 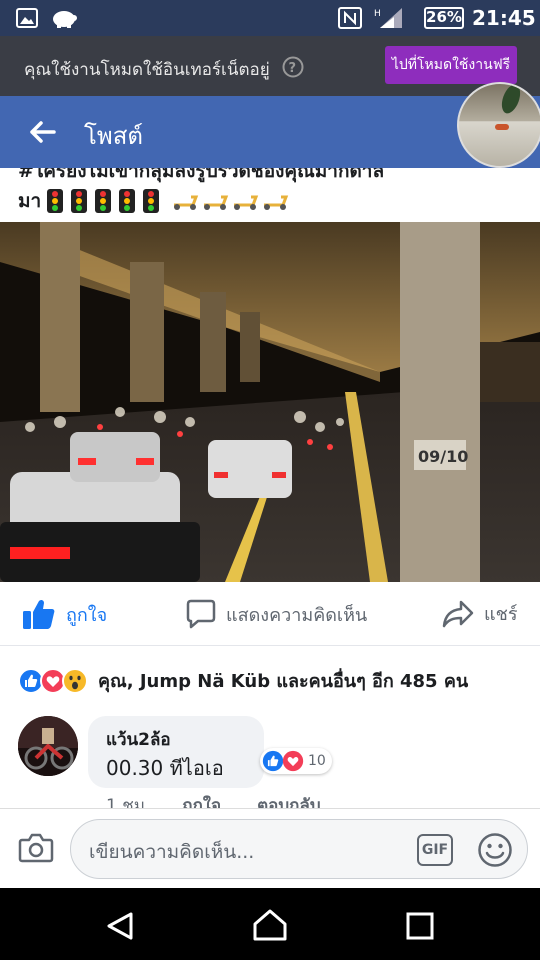 I want to click on comment-reactions: 10, so click(x=296, y=761).